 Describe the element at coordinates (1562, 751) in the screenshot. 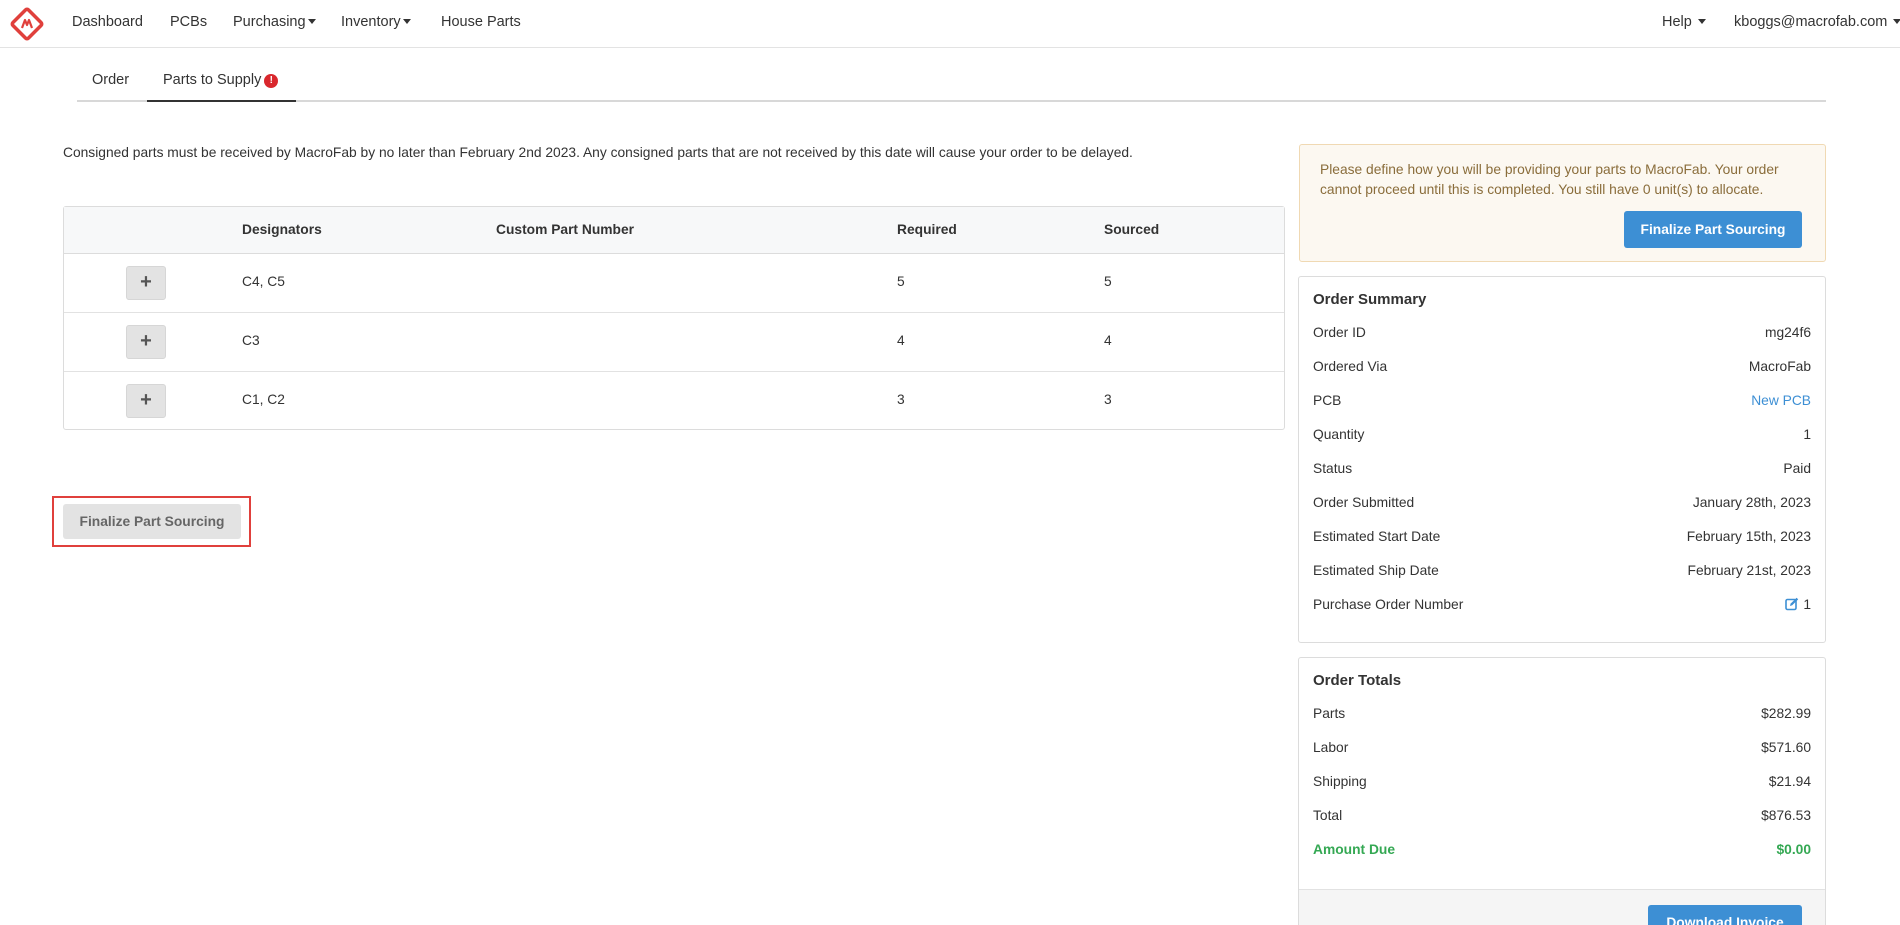

I see `totals-row-labor: Labor $571.60` at that location.